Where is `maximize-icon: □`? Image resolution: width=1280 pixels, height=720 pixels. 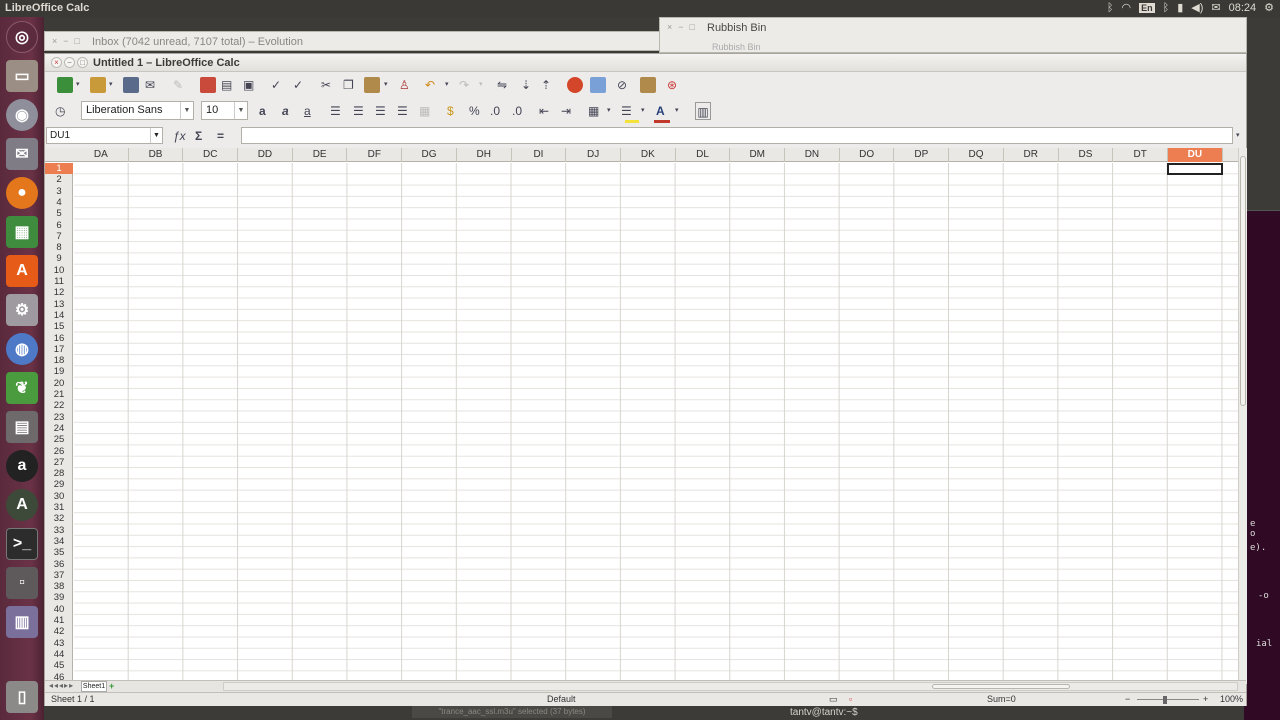 maximize-icon: □ is located at coordinates (82, 62).